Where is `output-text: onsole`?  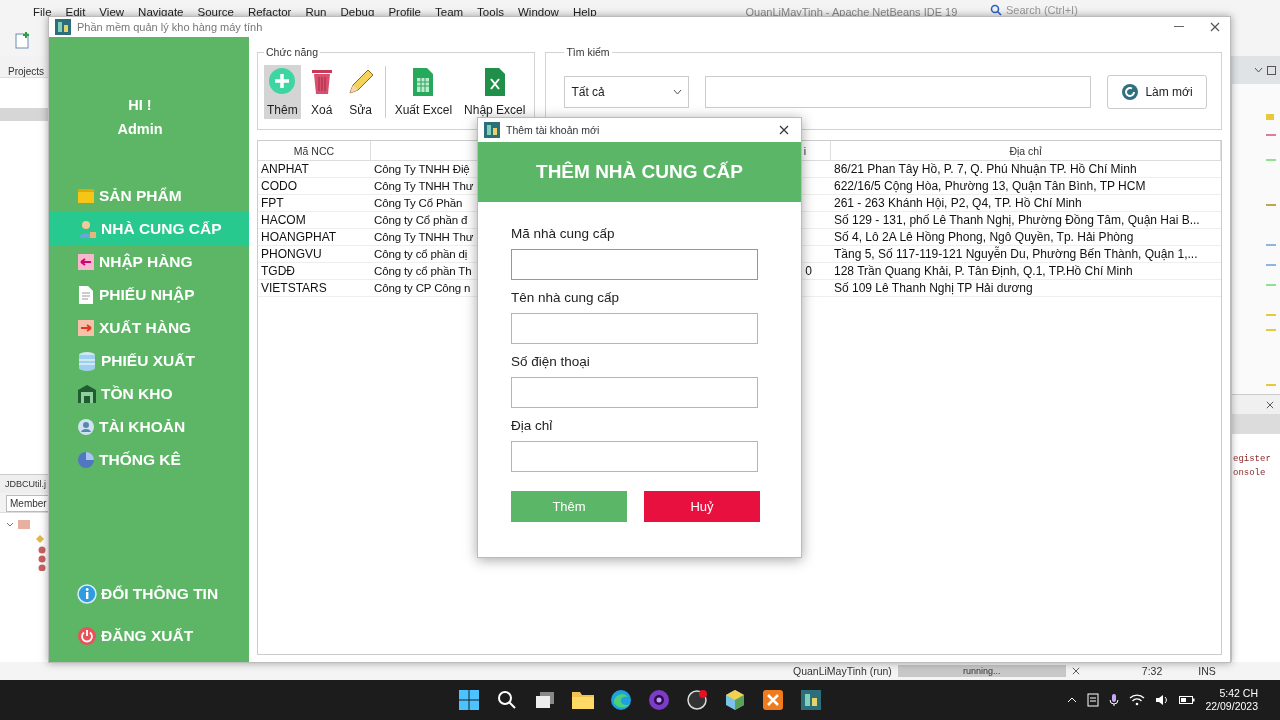
output-text: onsole is located at coordinates (1249, 473).